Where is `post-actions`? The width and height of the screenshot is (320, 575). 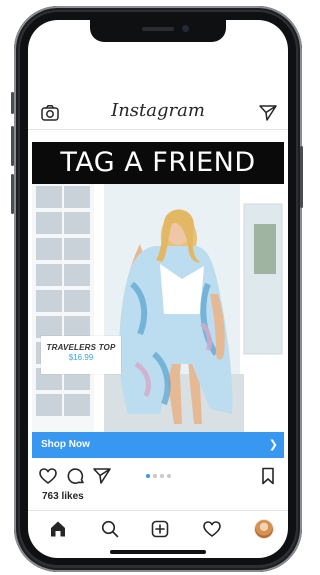 post-actions is located at coordinates (158, 476).